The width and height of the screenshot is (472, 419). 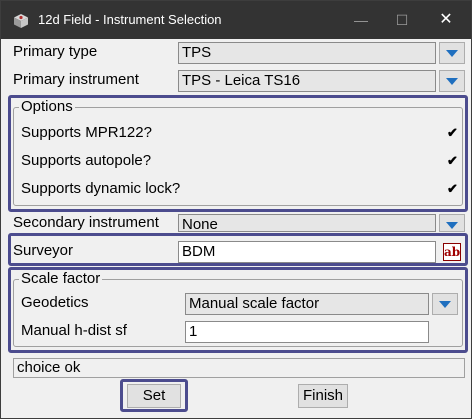 I want to click on secondary-instrument-label: Secondary instrument, so click(x=86, y=222).